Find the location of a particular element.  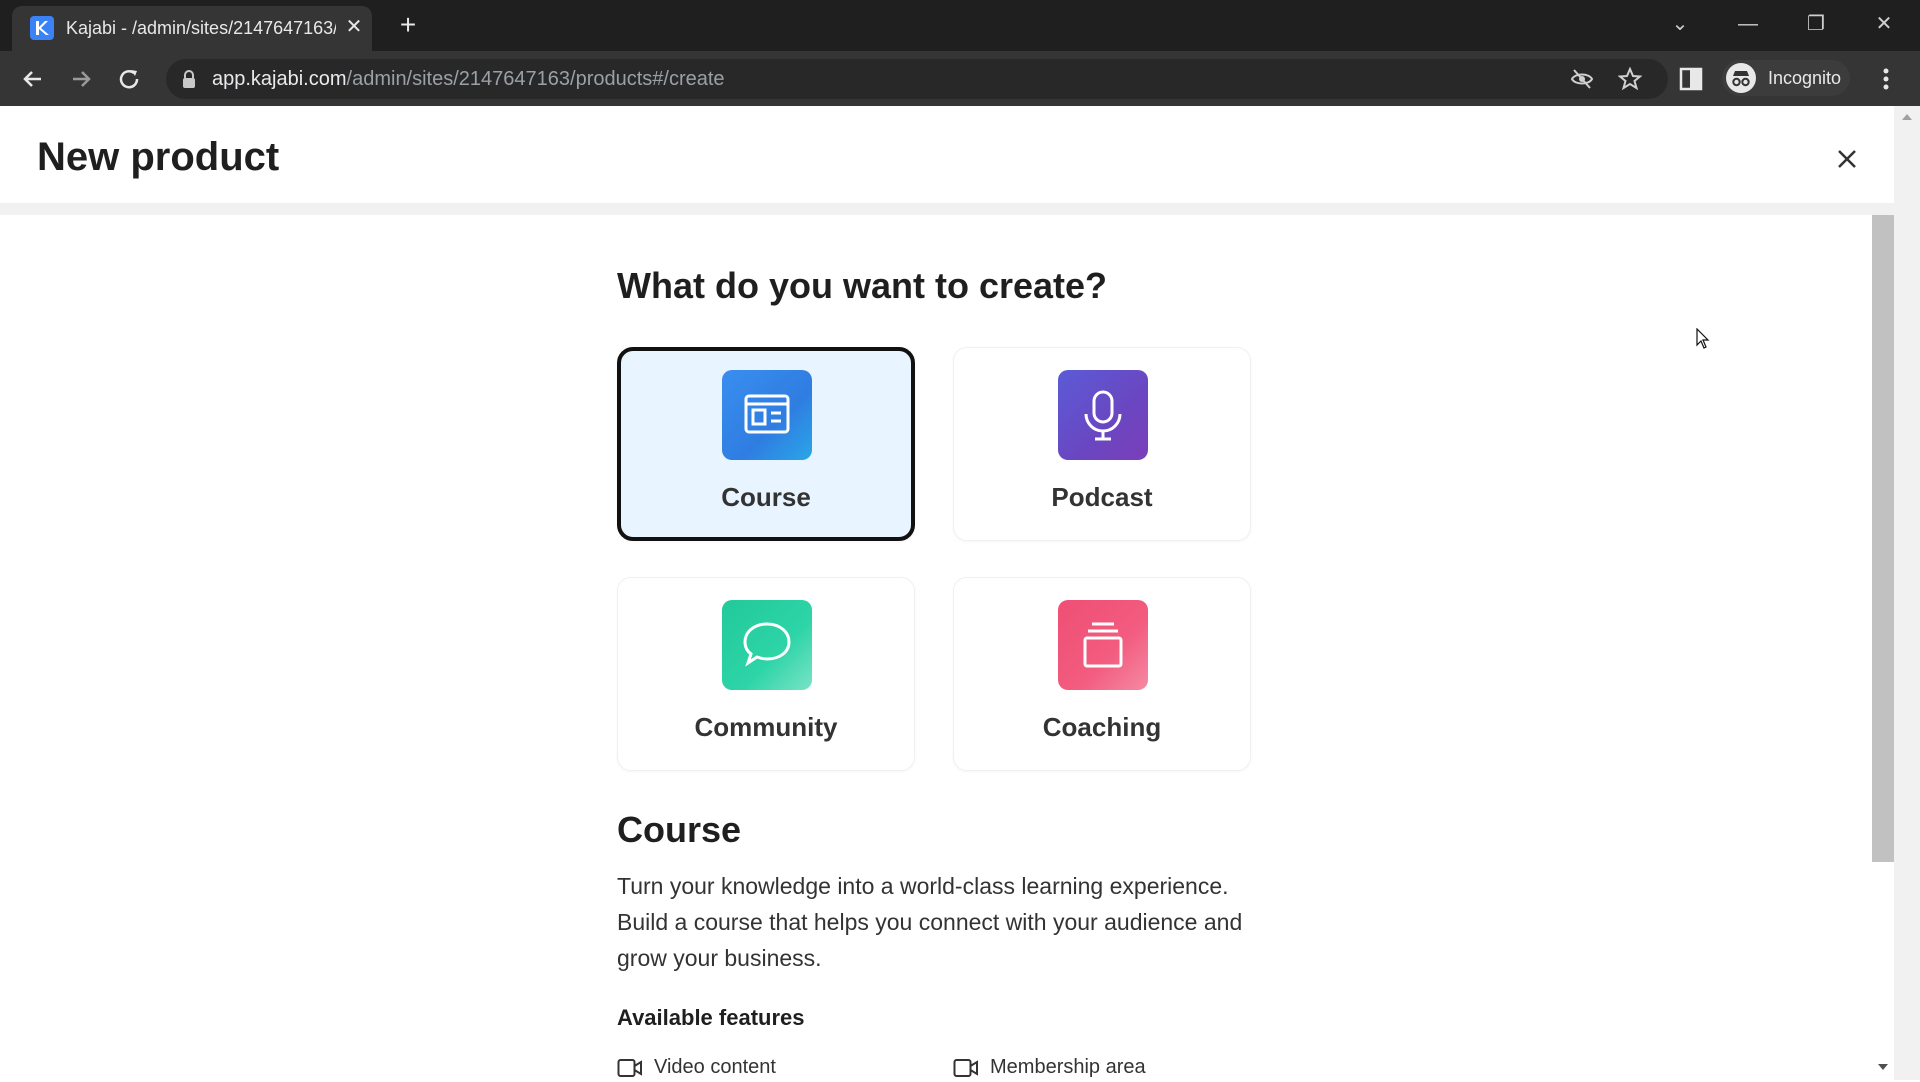

tab-close-icon: ✕ is located at coordinates (354, 27).